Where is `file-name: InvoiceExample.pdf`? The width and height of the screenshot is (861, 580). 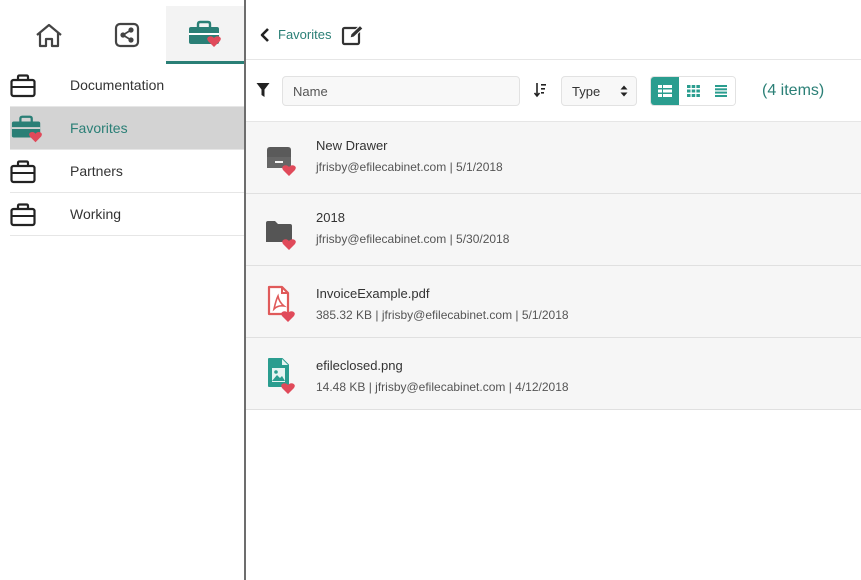 file-name: InvoiceExample.pdf is located at coordinates (373, 293).